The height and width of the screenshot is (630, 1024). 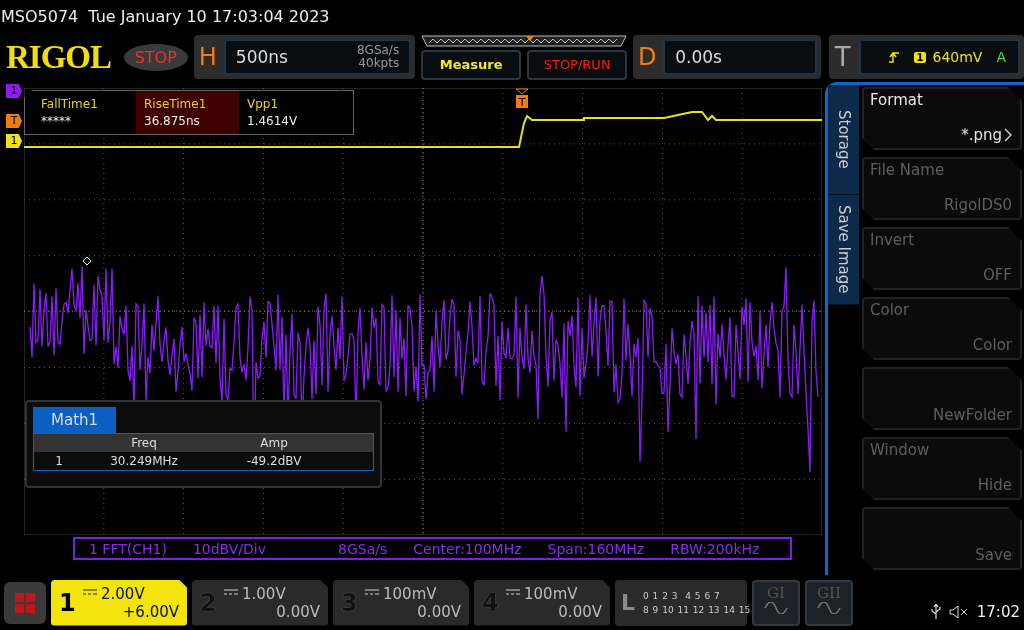 I want to click on fft-setting: Span:160MHz, so click(x=596, y=548).